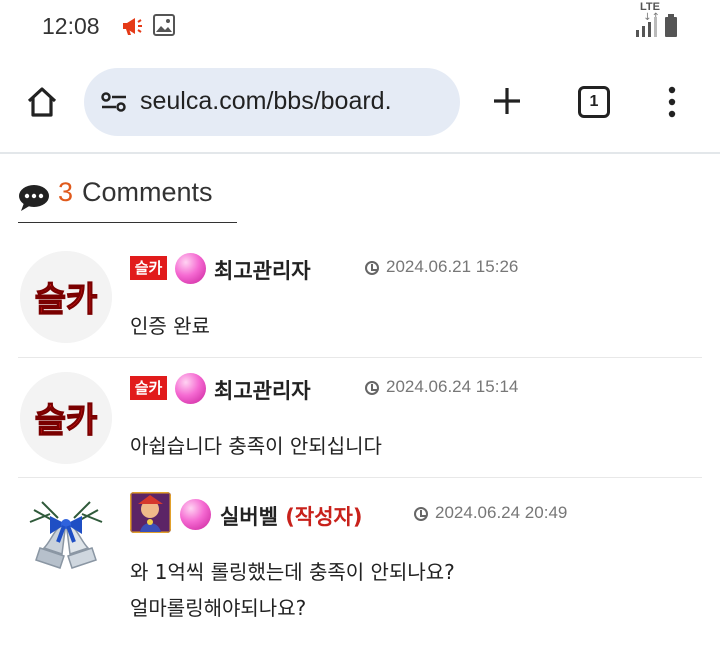 The height and width of the screenshot is (652, 720). Describe the element at coordinates (671, 28) in the screenshot. I see `battery-icon` at that location.